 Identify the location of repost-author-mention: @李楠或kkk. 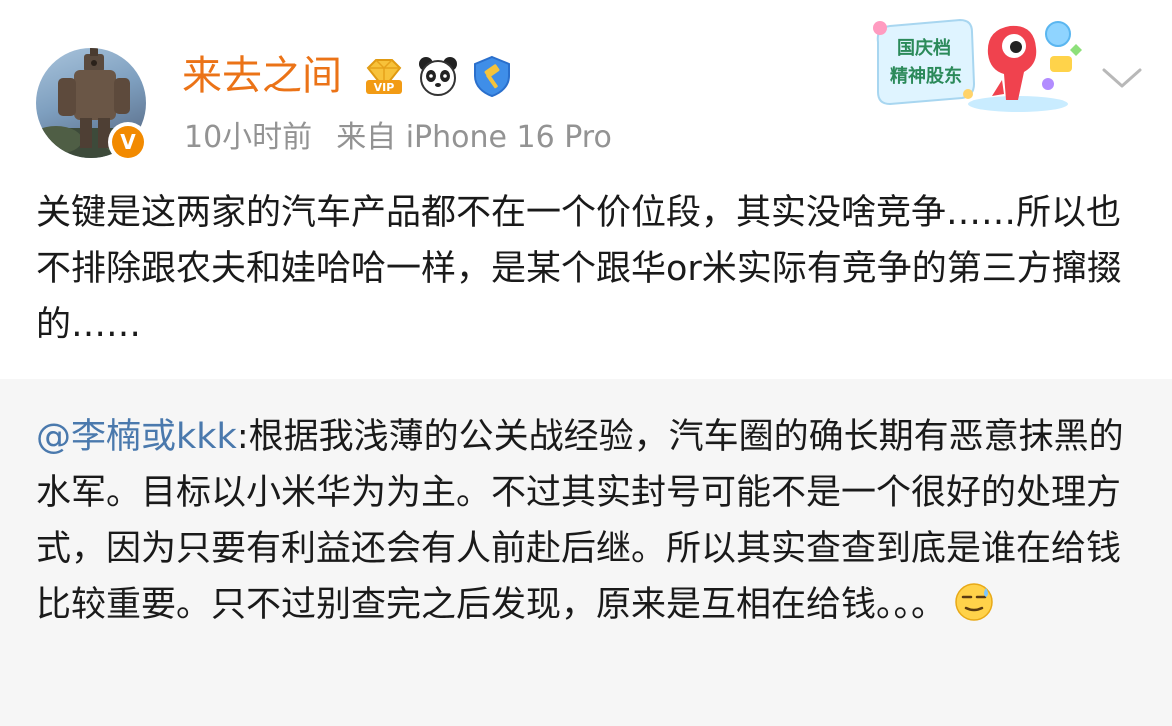
(136, 437).